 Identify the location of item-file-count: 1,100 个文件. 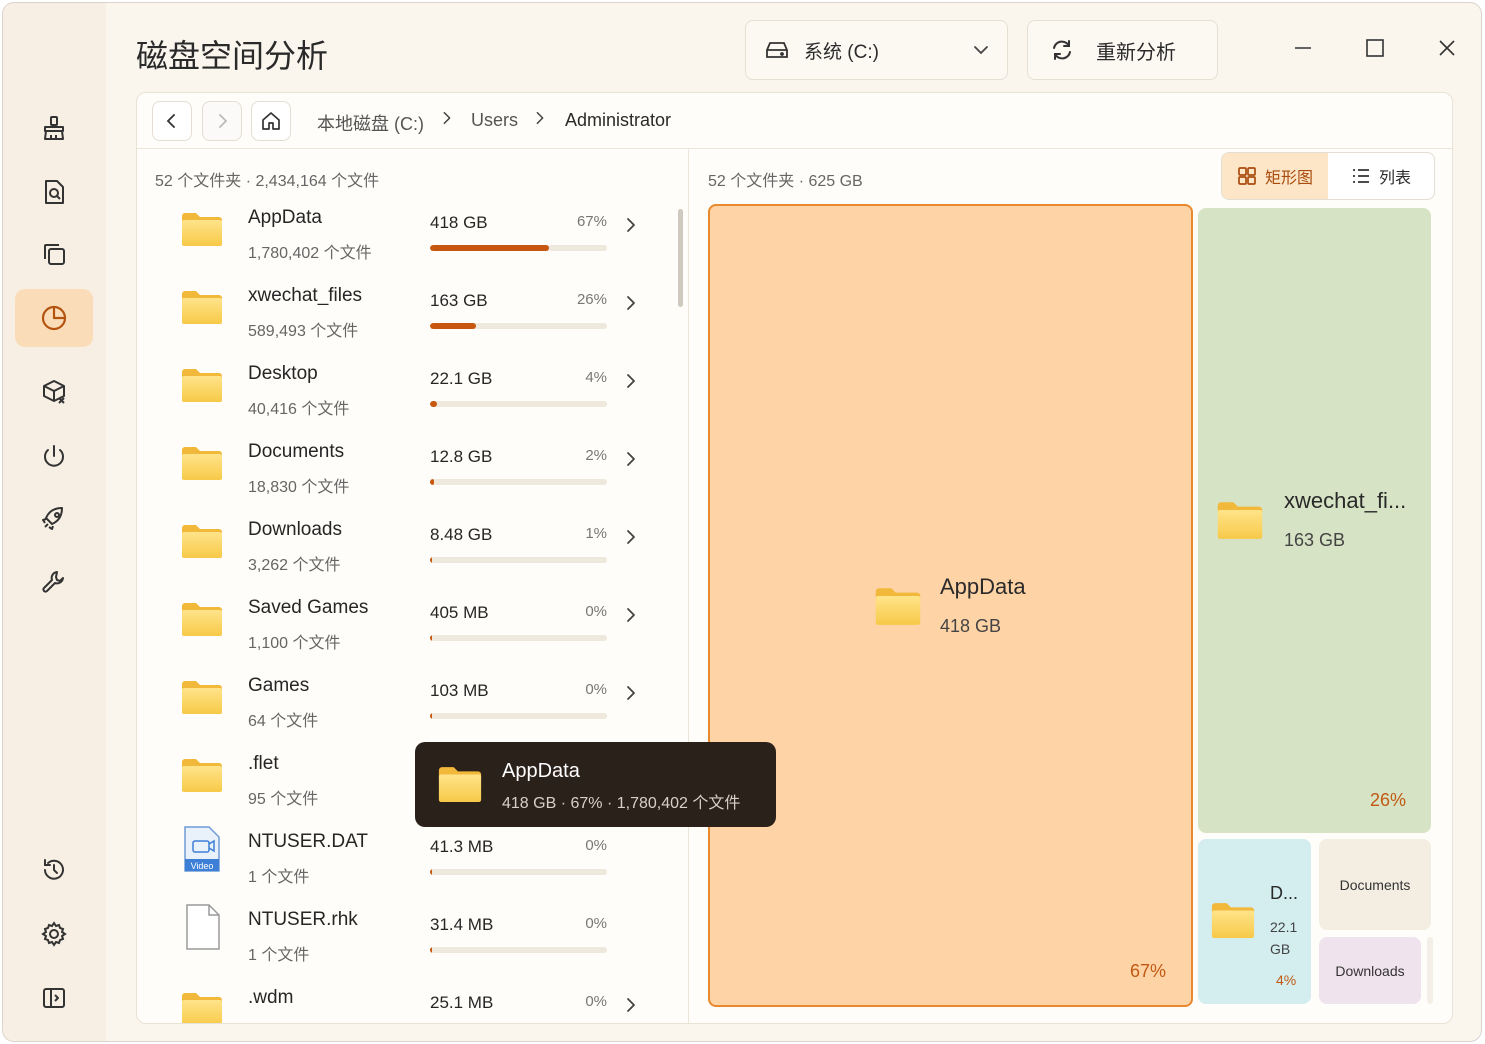
(294, 643).